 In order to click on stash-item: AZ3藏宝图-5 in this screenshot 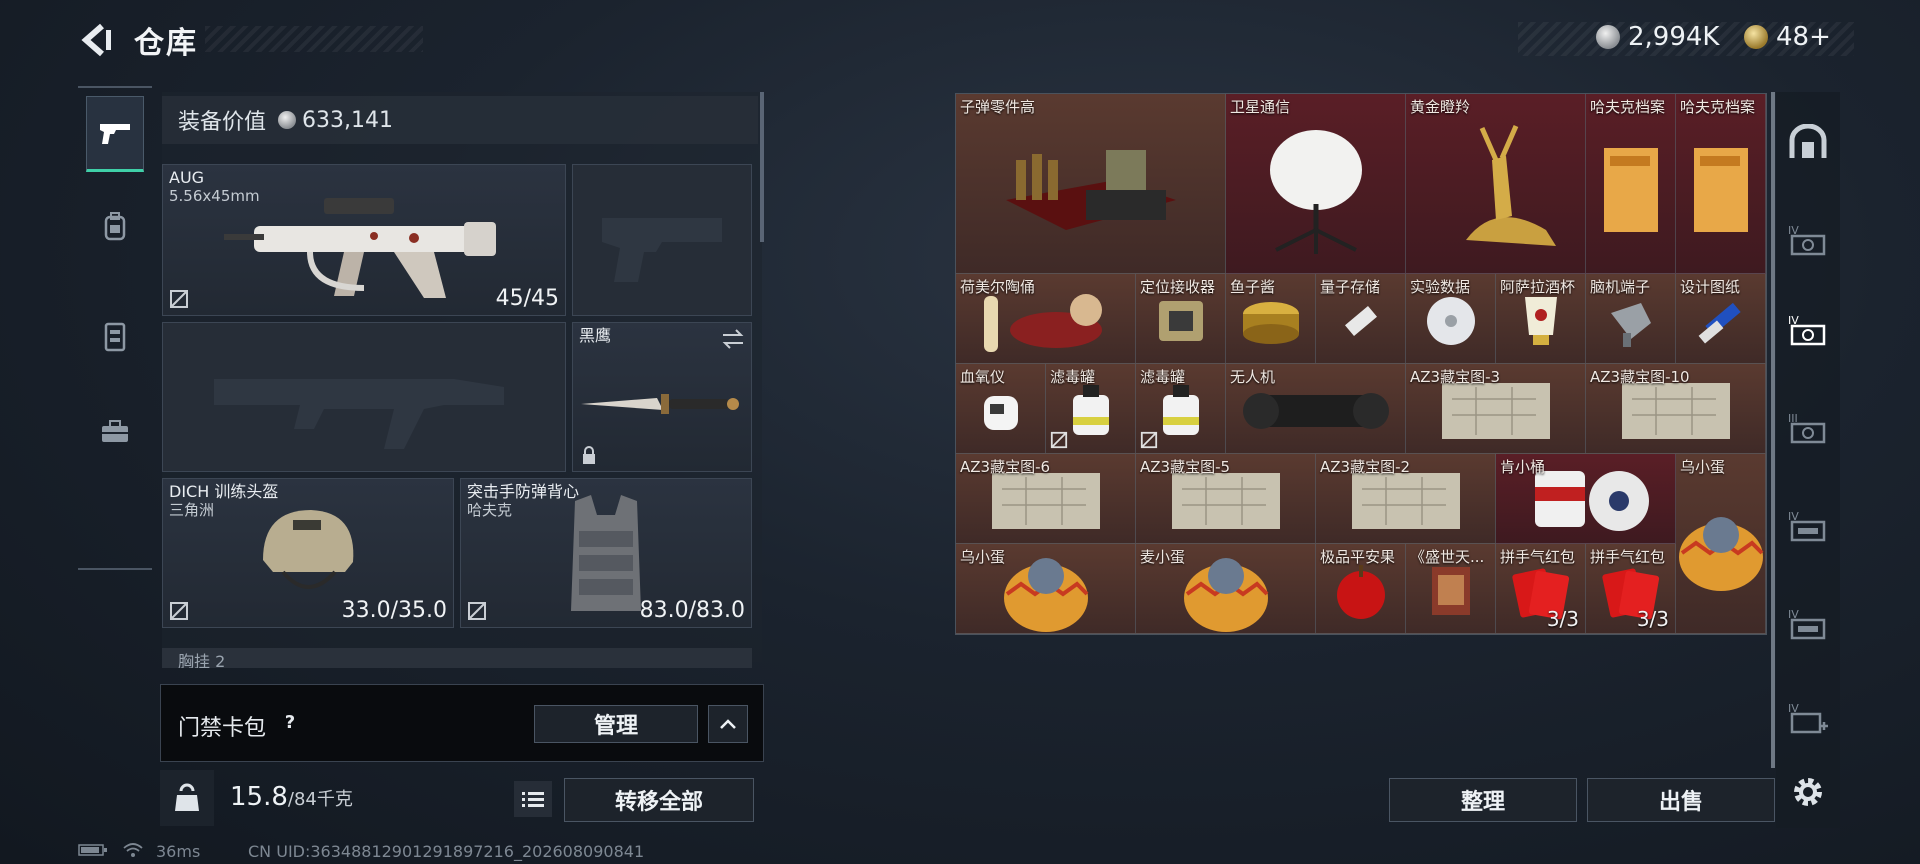, I will do `click(1226, 499)`.